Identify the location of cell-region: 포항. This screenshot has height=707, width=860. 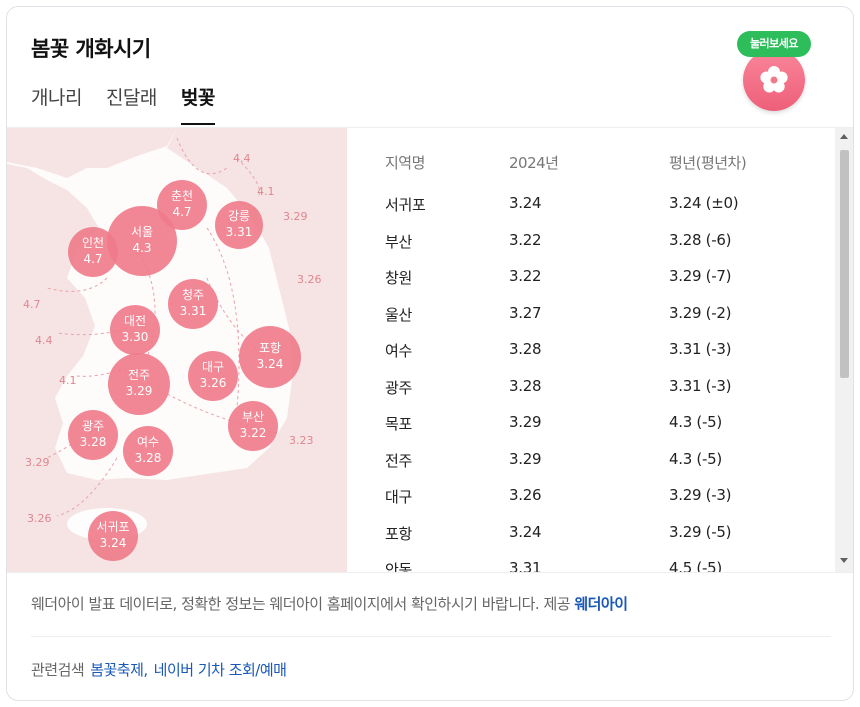
(399, 533).